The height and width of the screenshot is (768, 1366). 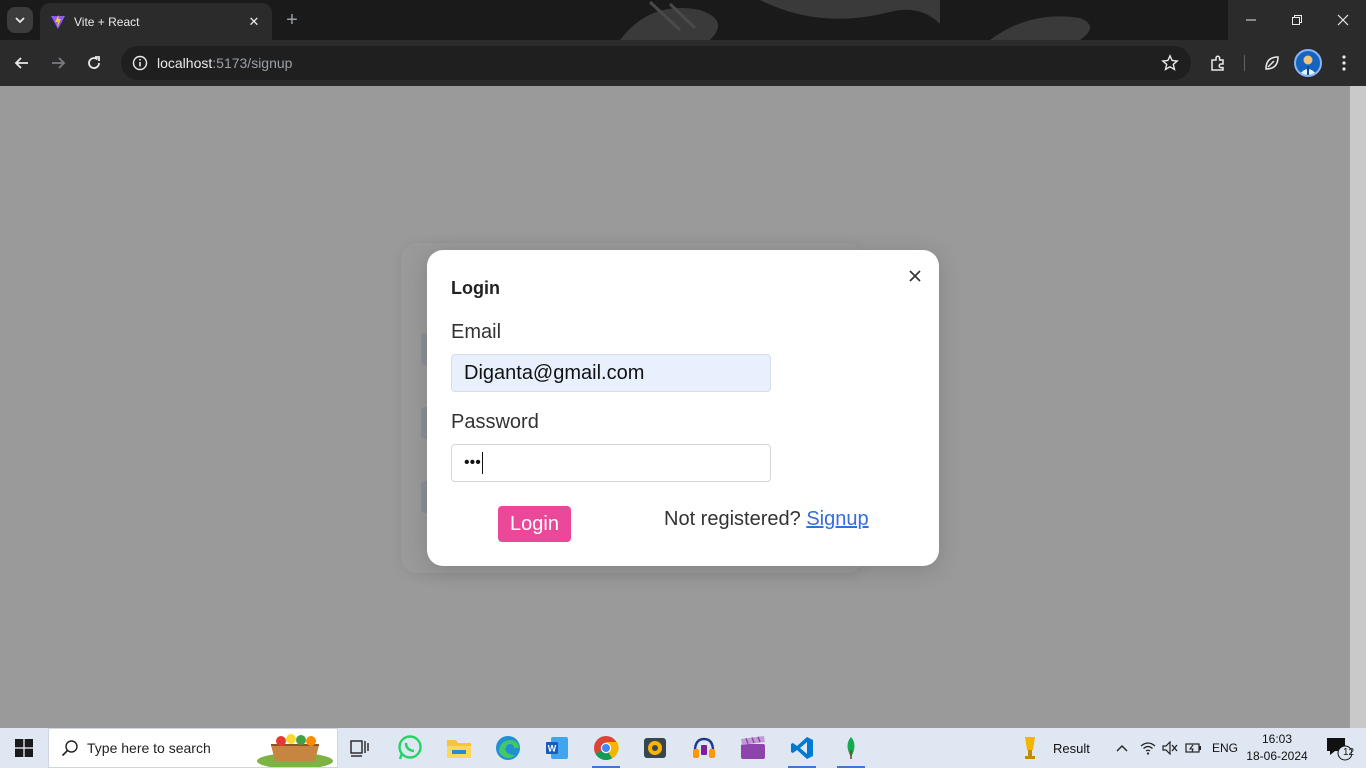 What do you see at coordinates (1071, 748) in the screenshot?
I see `weather-label: Result` at bounding box center [1071, 748].